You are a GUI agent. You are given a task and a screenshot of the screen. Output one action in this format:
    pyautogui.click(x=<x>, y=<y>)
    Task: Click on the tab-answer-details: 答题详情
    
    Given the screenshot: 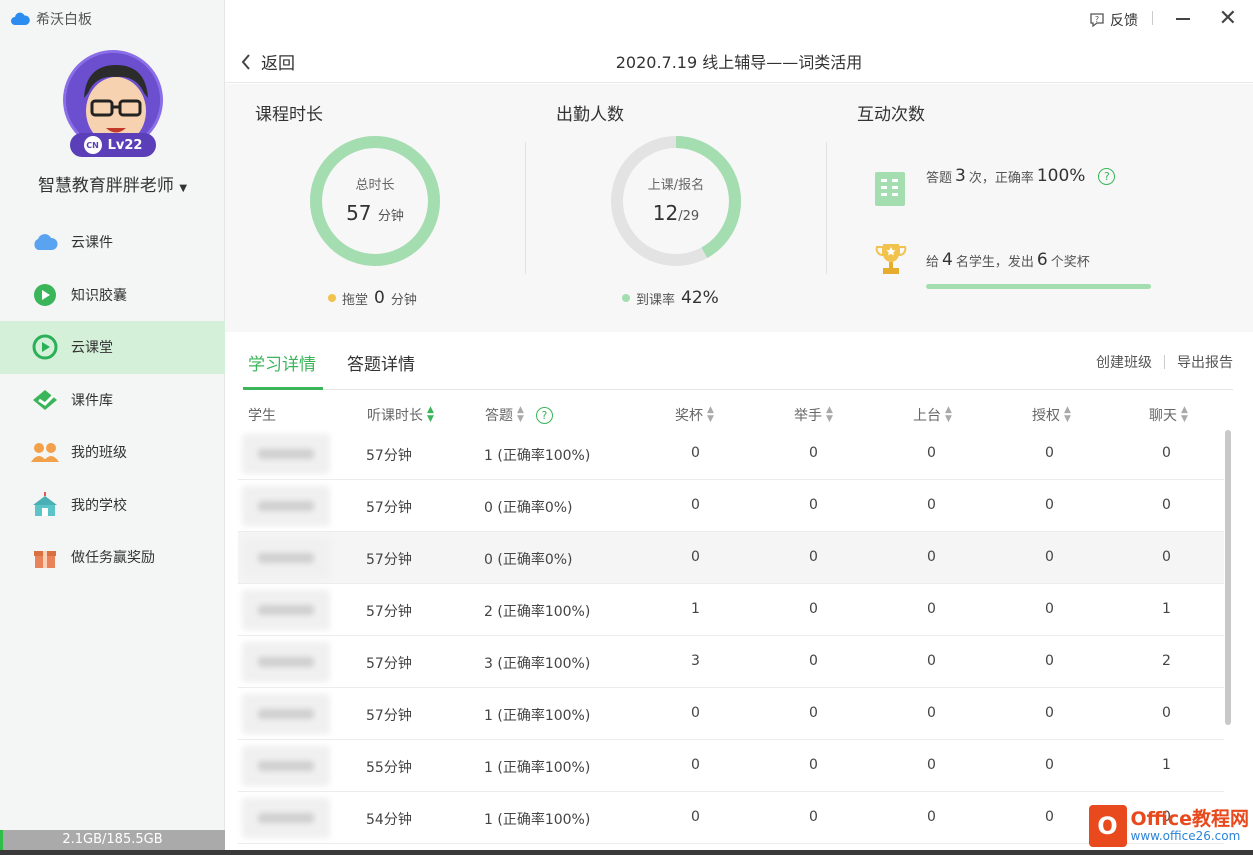 What is the action you would take?
    pyautogui.click(x=381, y=362)
    